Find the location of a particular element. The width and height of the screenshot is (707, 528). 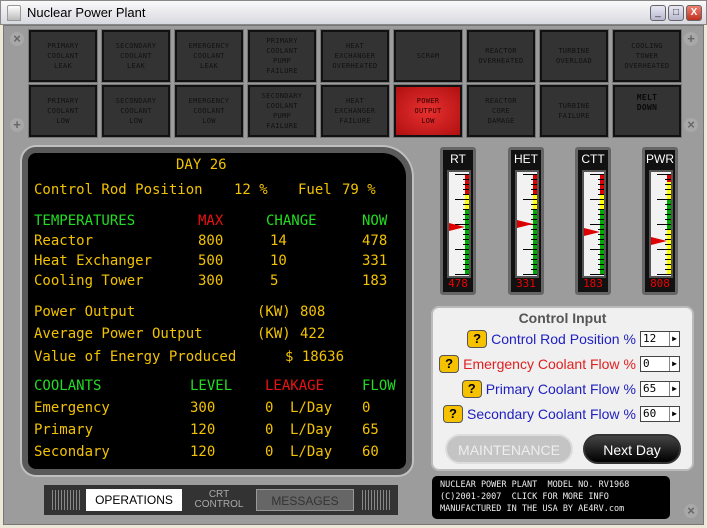

avg-power-unit: (KW) is located at coordinates (274, 334).